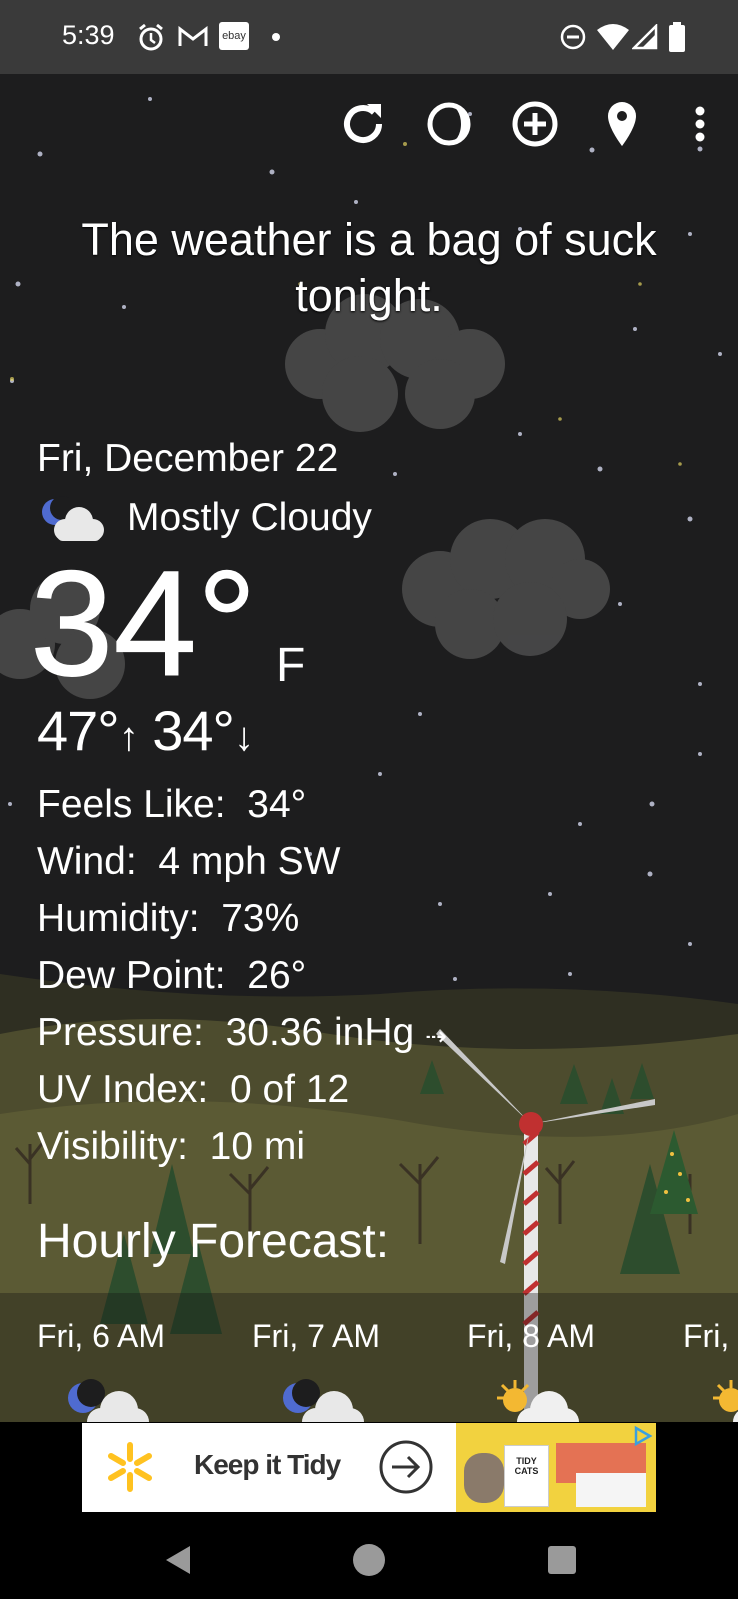 The height and width of the screenshot is (1599, 738). I want to click on current-date: Fri, December 22, so click(188, 458).